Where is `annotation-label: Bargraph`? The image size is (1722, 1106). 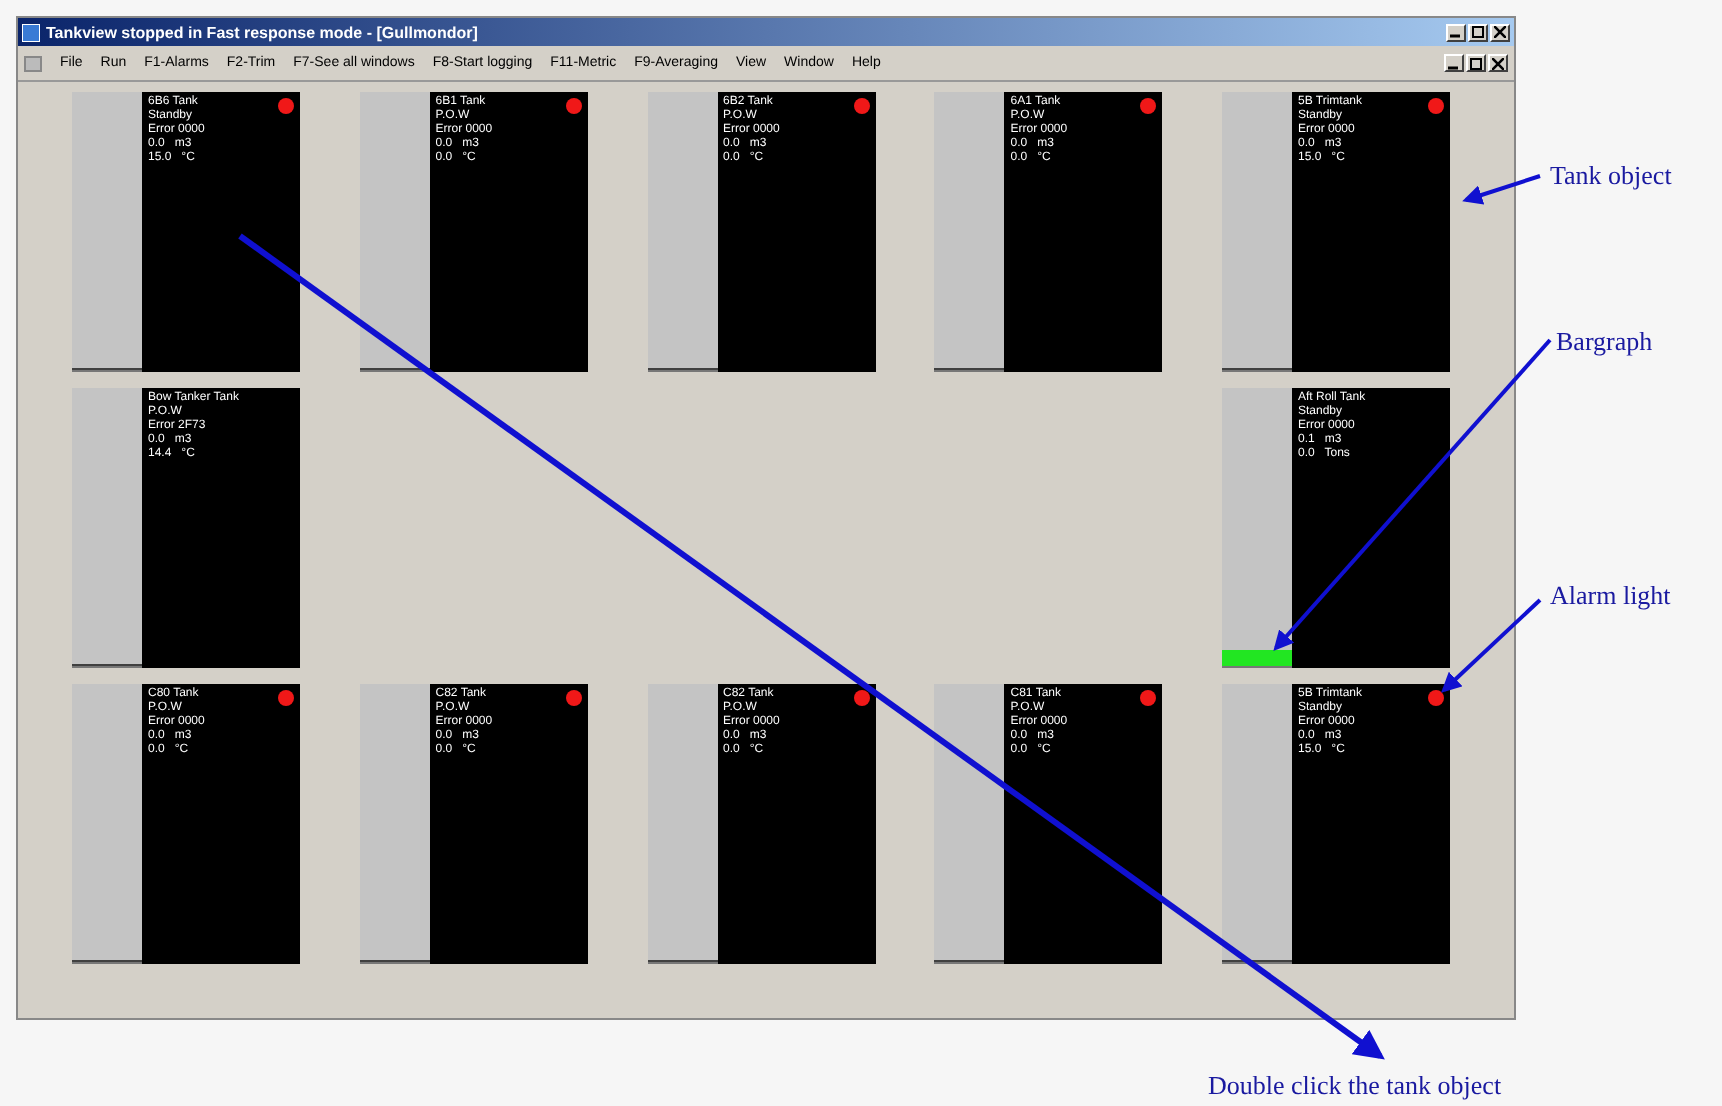 annotation-label: Bargraph is located at coordinates (1604, 342).